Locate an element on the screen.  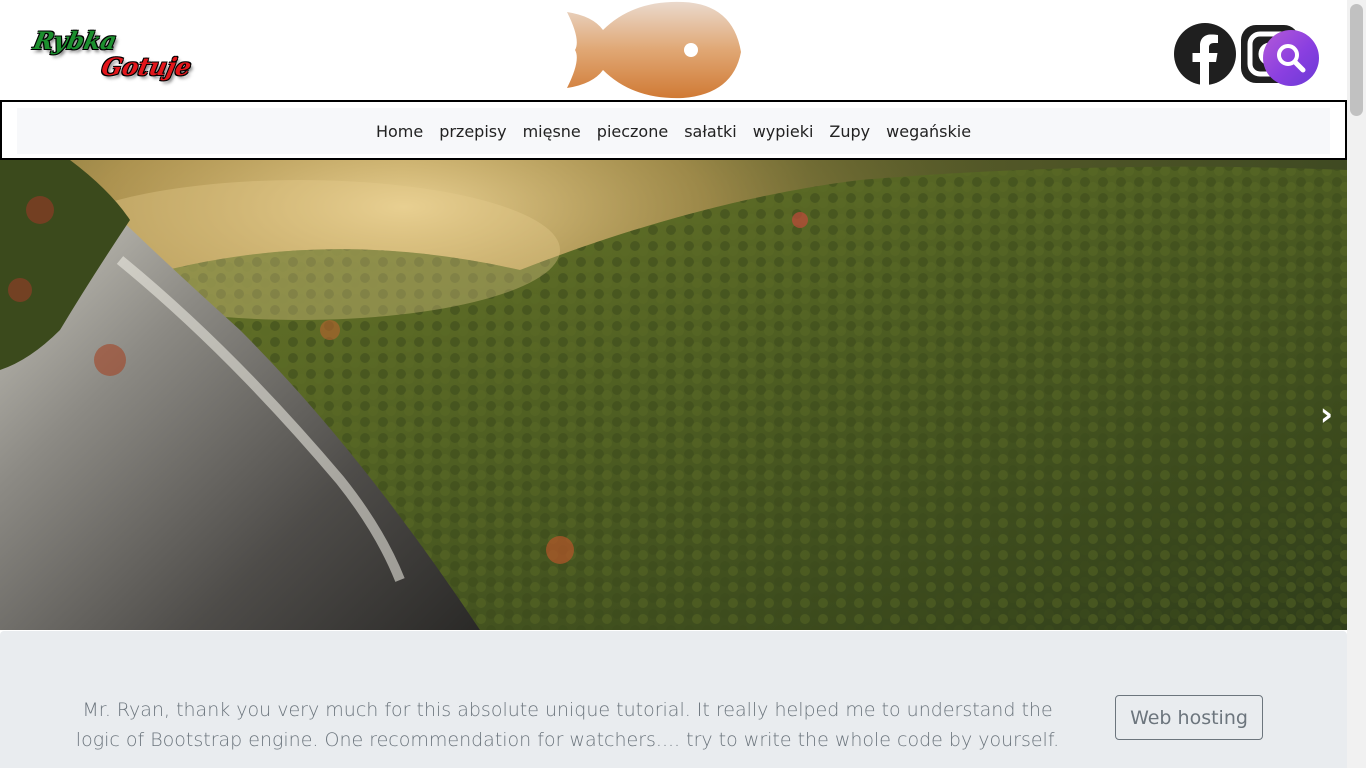
fish-icon is located at coordinates (654, 50).